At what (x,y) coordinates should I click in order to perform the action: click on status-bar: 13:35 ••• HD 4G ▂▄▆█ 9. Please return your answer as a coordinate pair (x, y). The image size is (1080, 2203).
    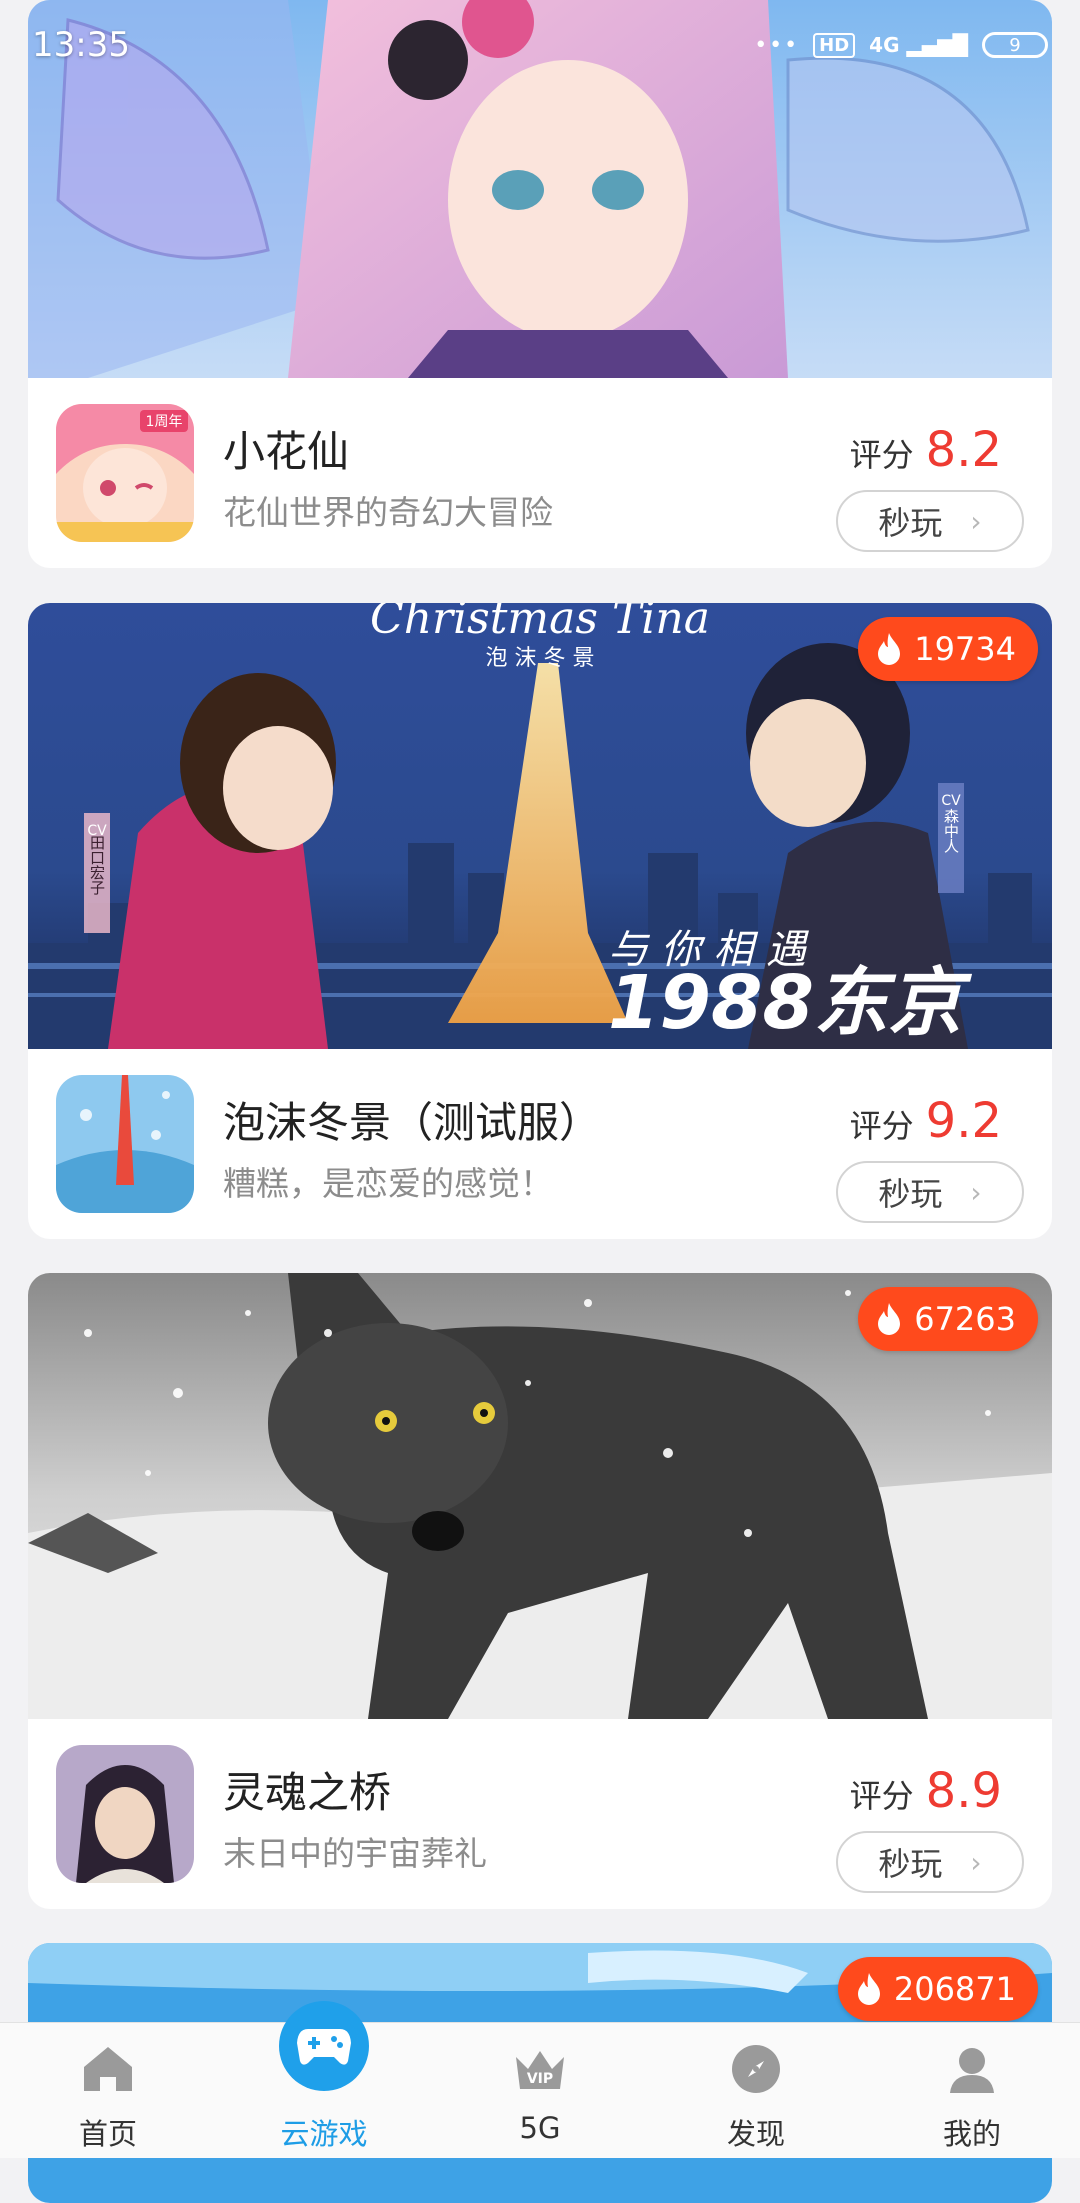
    Looking at the image, I should click on (540, 45).